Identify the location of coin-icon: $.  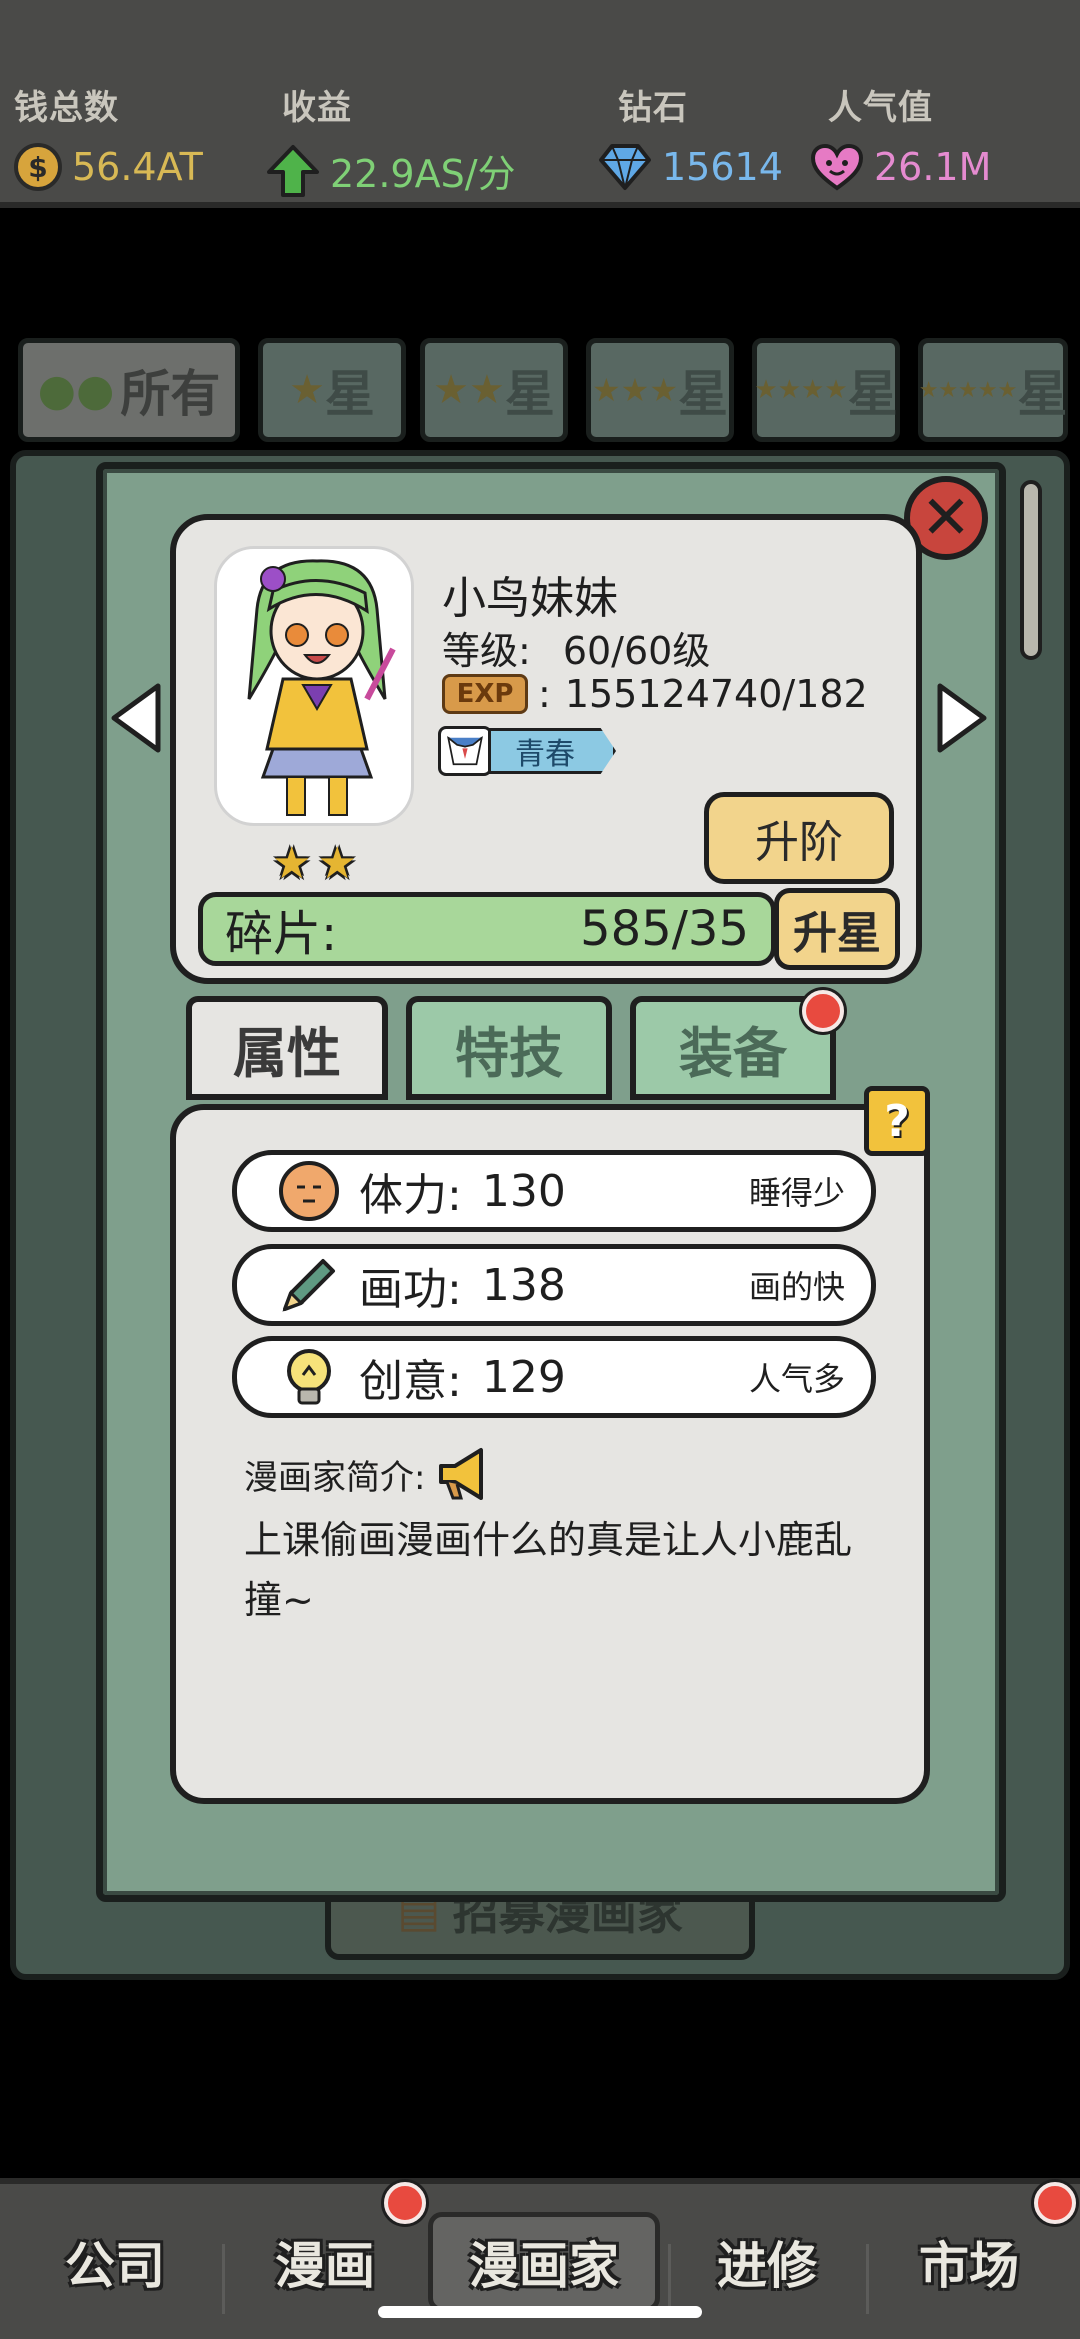
(38, 167).